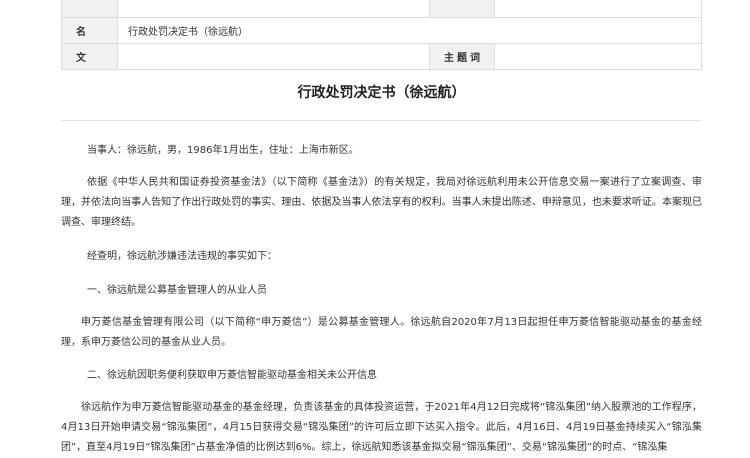 The width and height of the screenshot is (750, 458). I want to click on meta-row-name: 名 称 行政处罚决定书（徐远航）, so click(381, 30).